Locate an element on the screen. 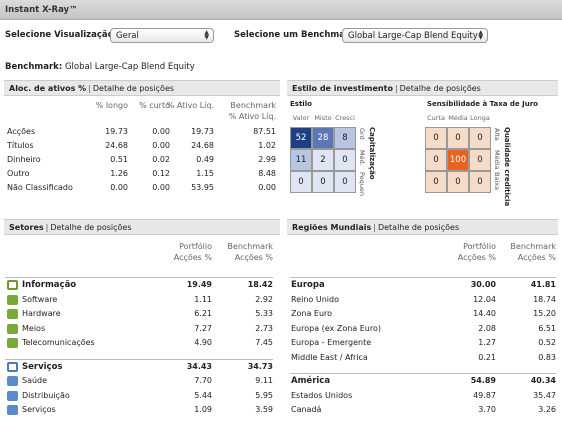  setores-cell: 5.44 is located at coordinates (203, 395).